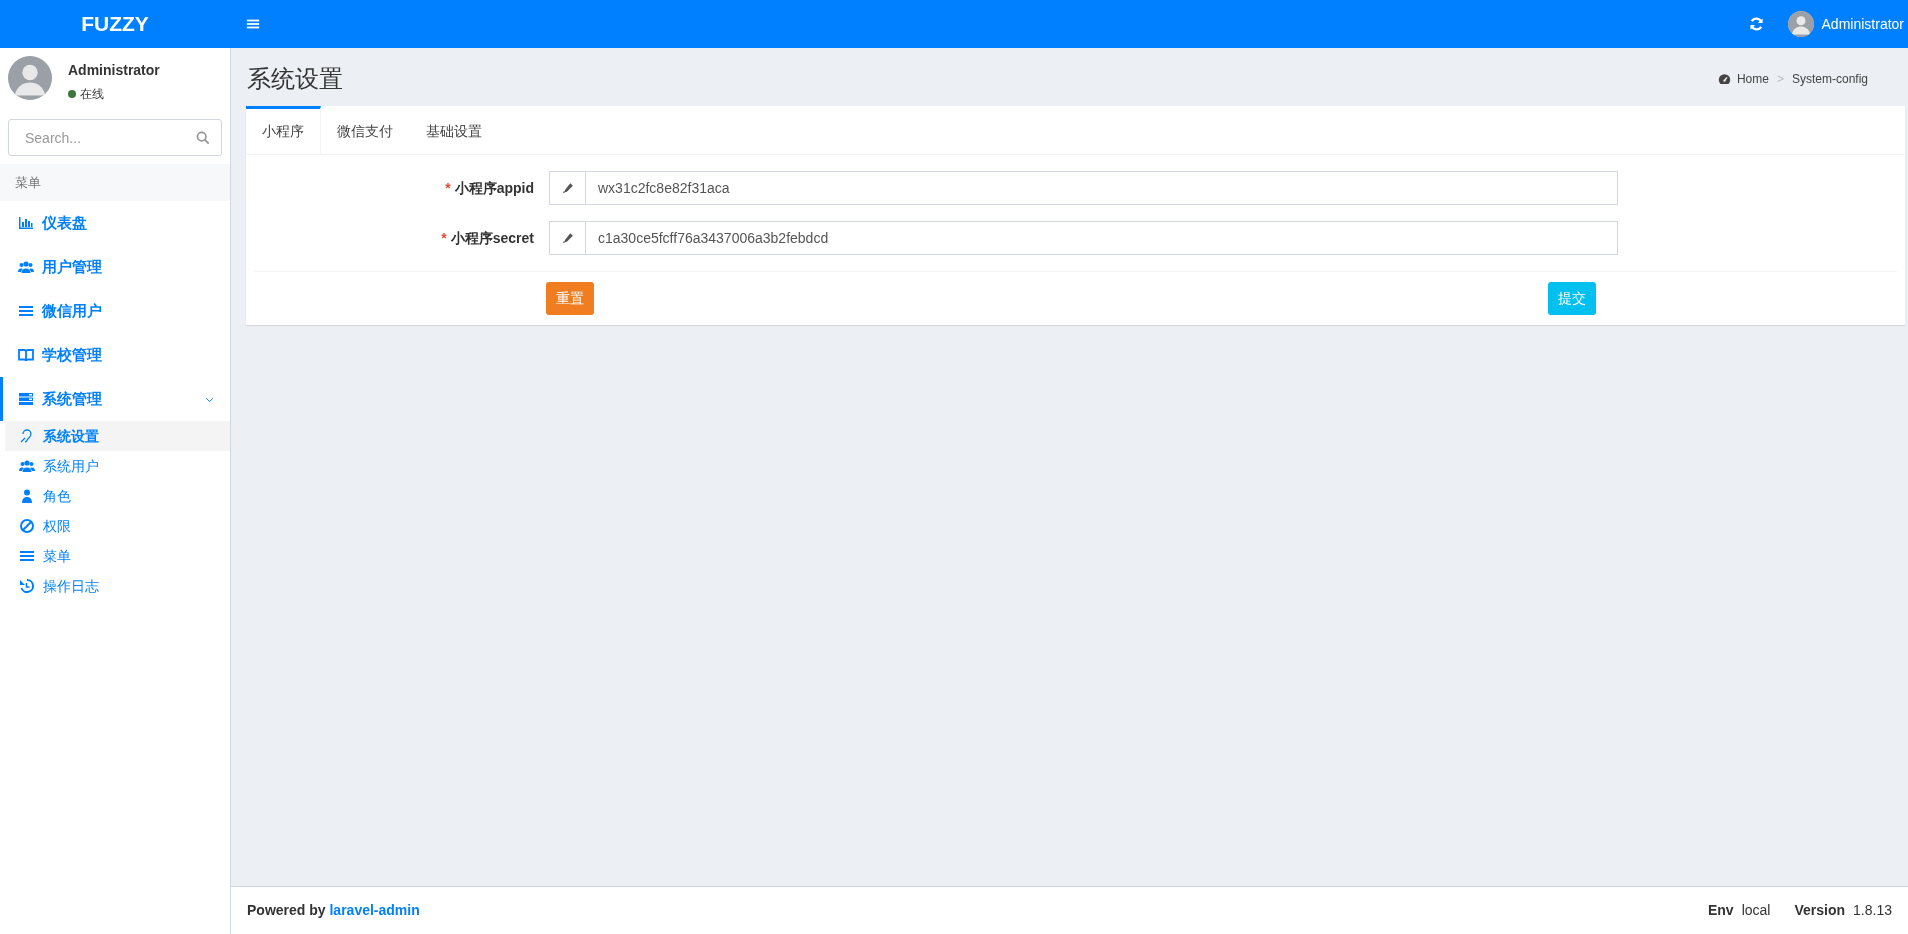 This screenshot has width=1908, height=934. What do you see at coordinates (117, 466) in the screenshot?
I see `submenu-item: 系统用户` at bounding box center [117, 466].